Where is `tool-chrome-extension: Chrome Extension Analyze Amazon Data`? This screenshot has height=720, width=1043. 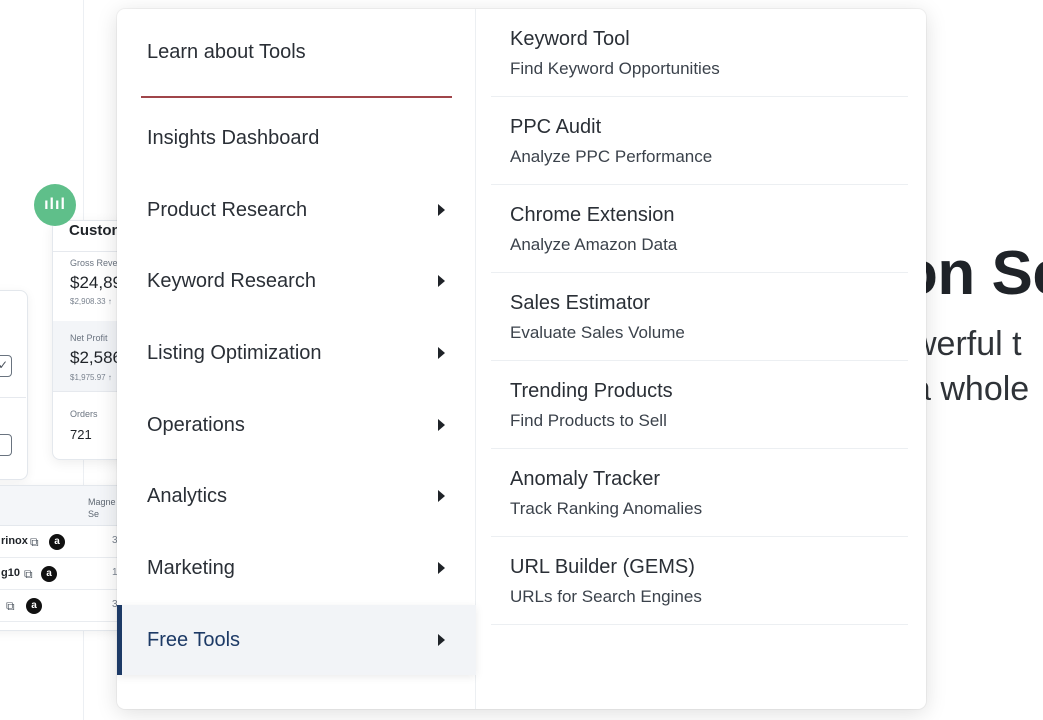 tool-chrome-extension: Chrome Extension Analyze Amazon Data is located at coordinates (699, 229).